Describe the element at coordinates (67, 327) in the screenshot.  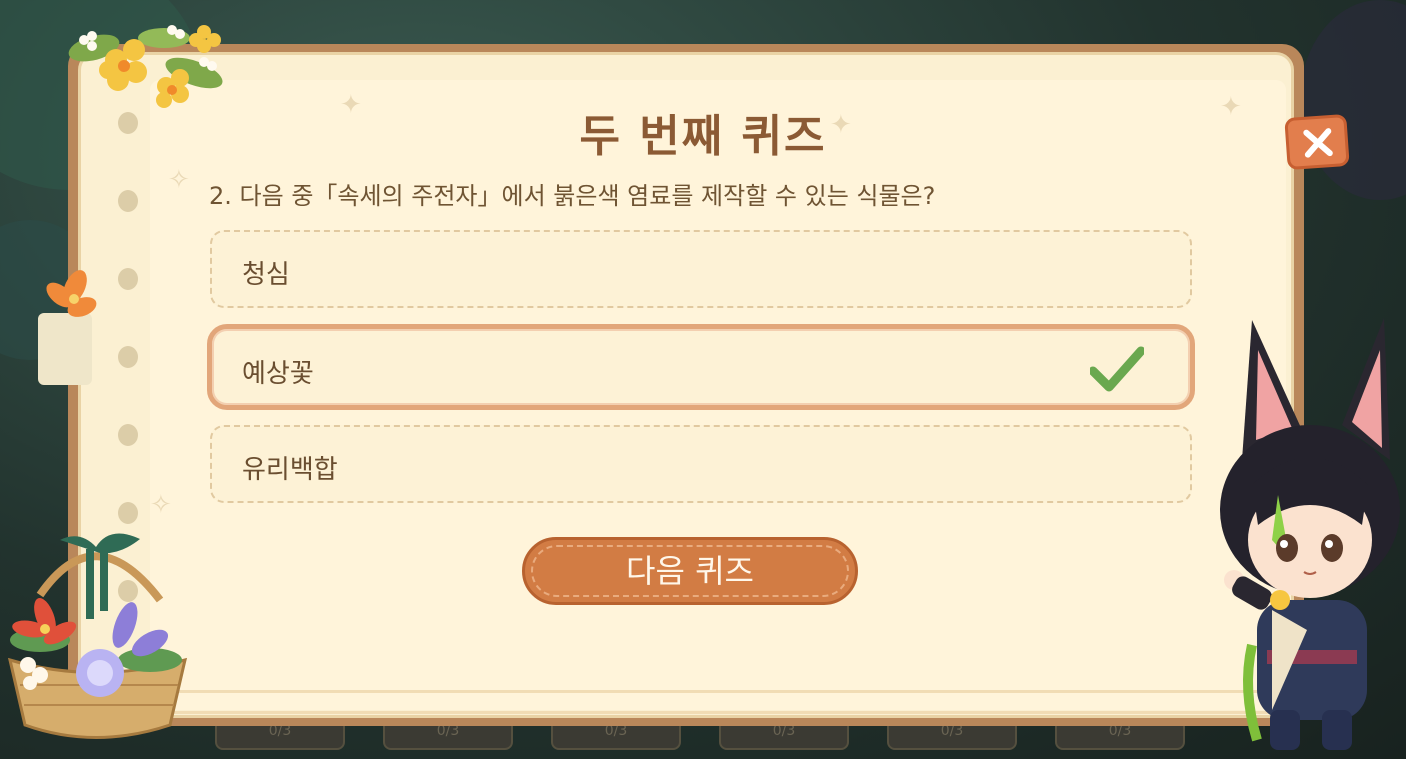
I see `scroll-decoration` at that location.